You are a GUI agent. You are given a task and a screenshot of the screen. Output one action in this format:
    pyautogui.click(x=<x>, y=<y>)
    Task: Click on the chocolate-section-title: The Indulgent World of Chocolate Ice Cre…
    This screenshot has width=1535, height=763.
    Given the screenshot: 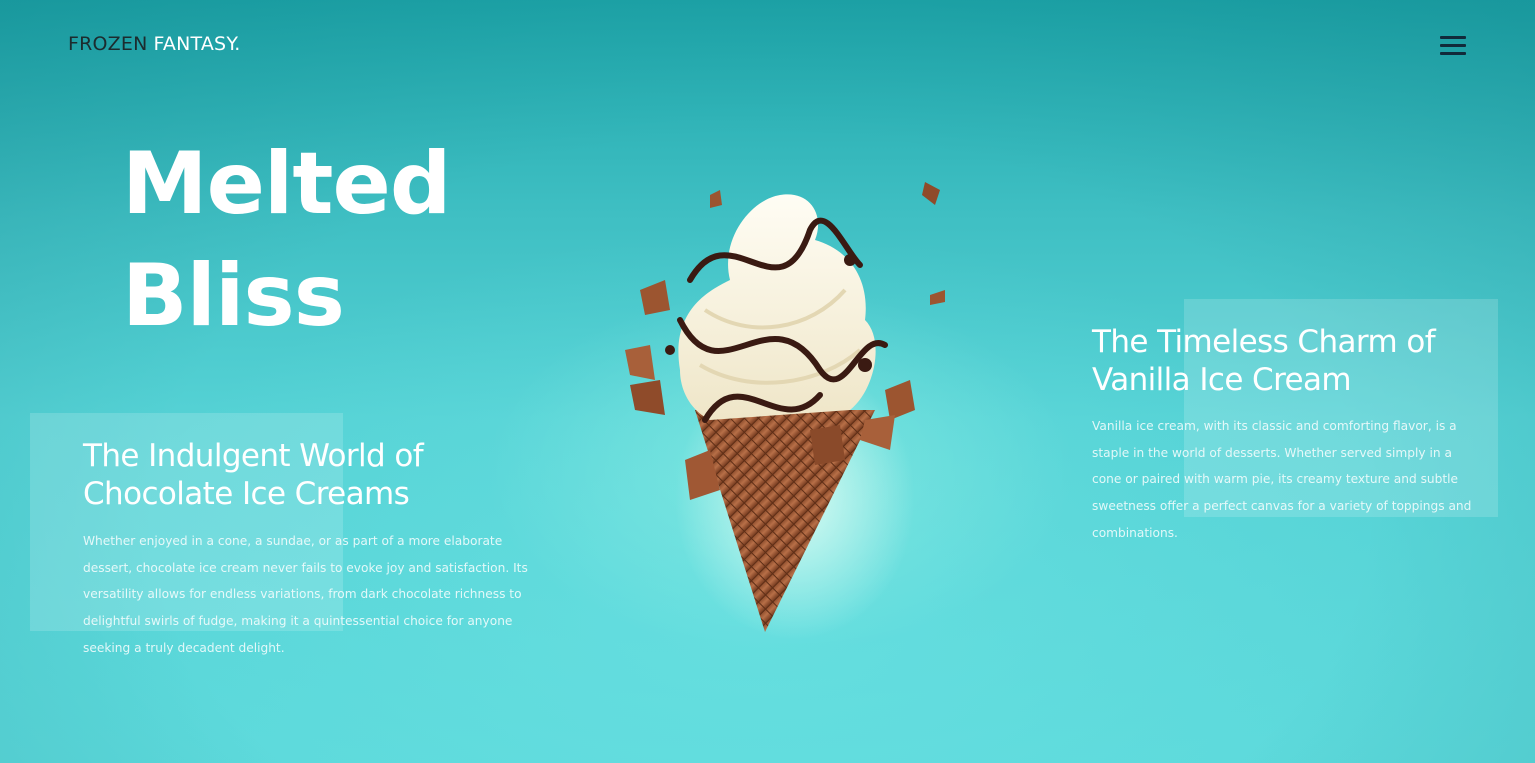 What is the action you would take?
    pyautogui.click(x=253, y=475)
    